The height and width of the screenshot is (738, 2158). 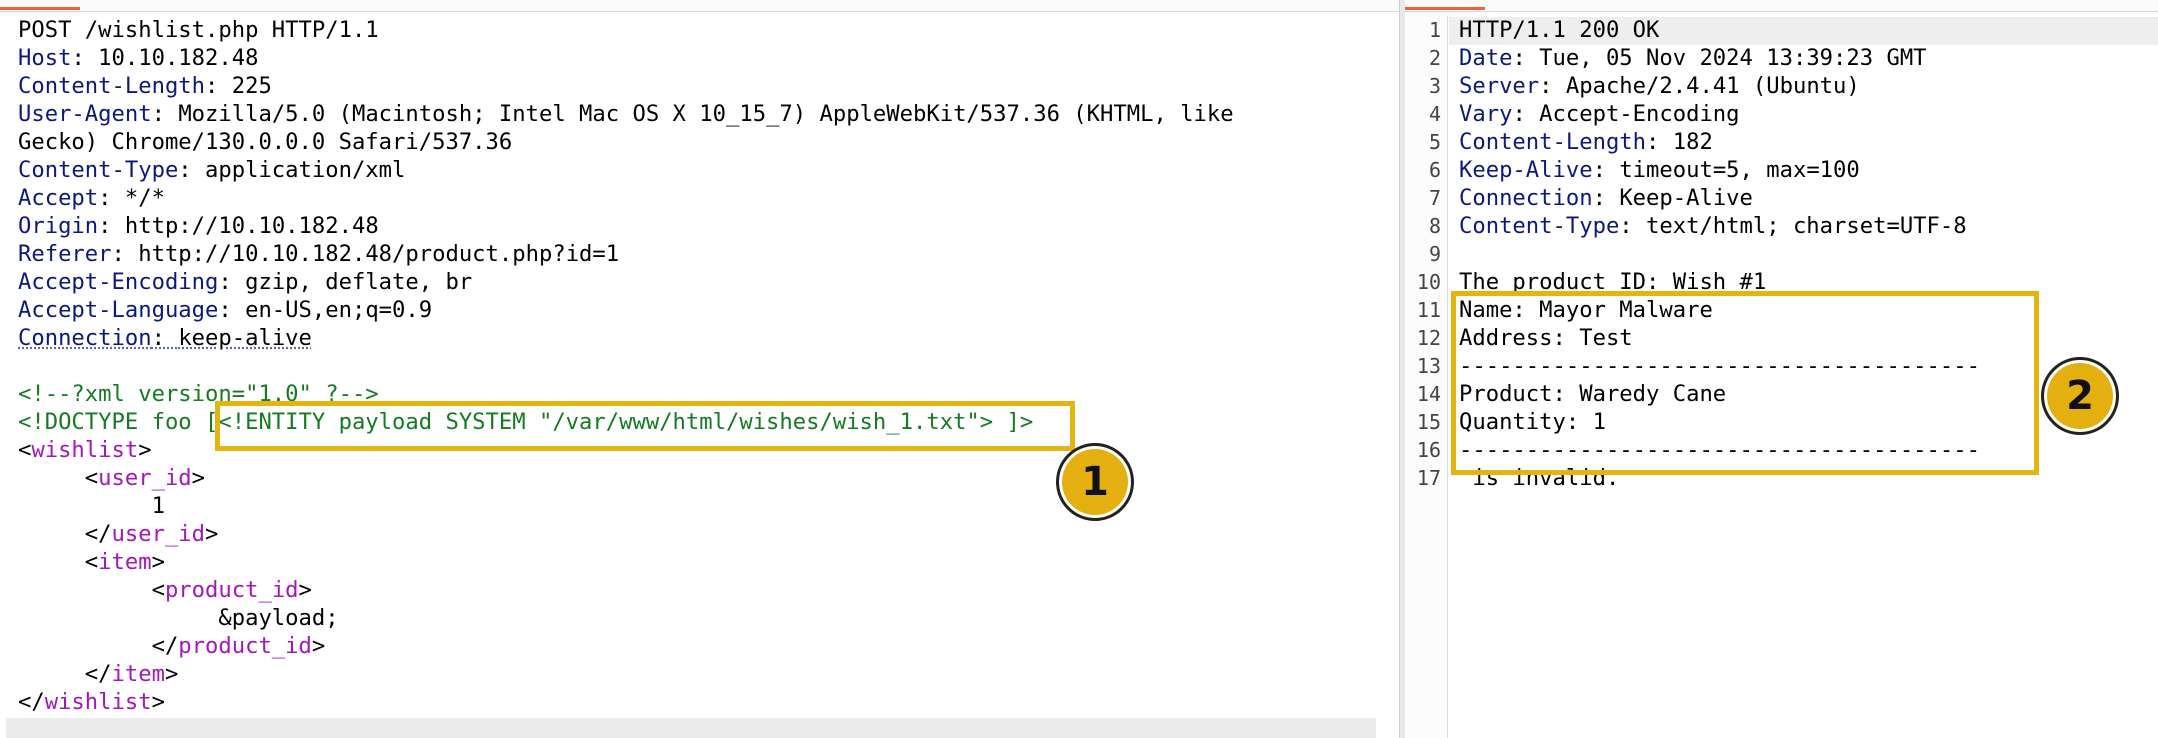 What do you see at coordinates (1434, 86) in the screenshot?
I see `line-number: 3` at bounding box center [1434, 86].